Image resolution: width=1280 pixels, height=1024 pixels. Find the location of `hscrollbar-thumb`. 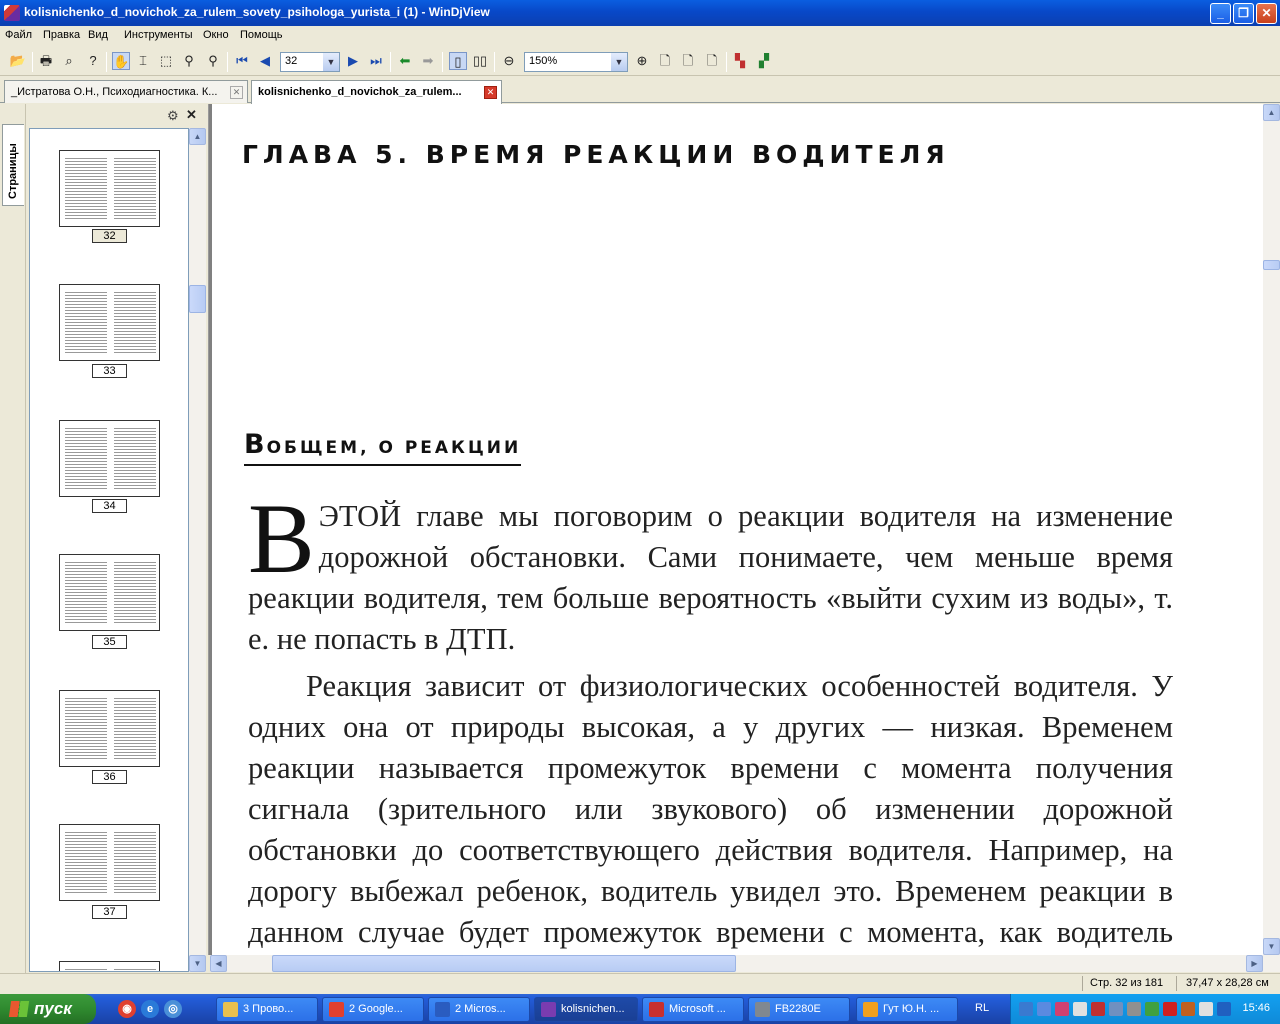

hscrollbar-thumb is located at coordinates (504, 963).